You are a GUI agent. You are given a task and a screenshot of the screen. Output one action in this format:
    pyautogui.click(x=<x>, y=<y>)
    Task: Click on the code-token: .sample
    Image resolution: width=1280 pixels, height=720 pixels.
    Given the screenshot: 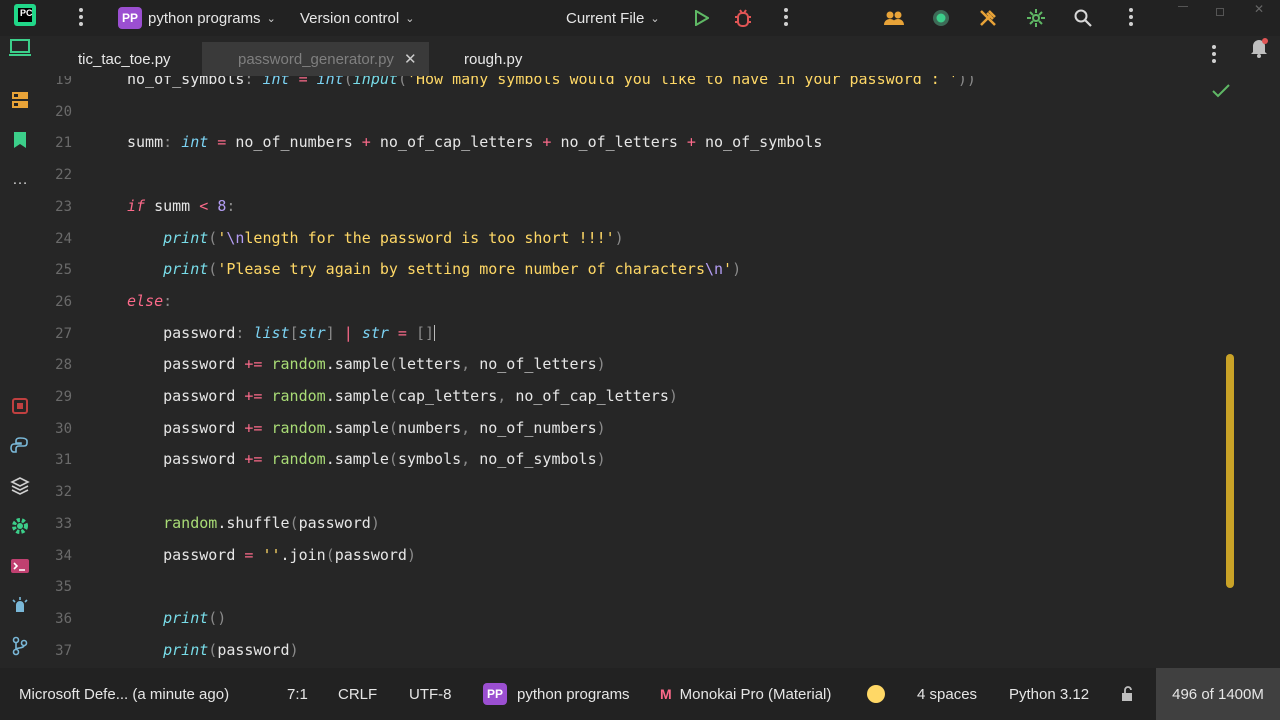 What is the action you would take?
    pyautogui.click(x=357, y=459)
    